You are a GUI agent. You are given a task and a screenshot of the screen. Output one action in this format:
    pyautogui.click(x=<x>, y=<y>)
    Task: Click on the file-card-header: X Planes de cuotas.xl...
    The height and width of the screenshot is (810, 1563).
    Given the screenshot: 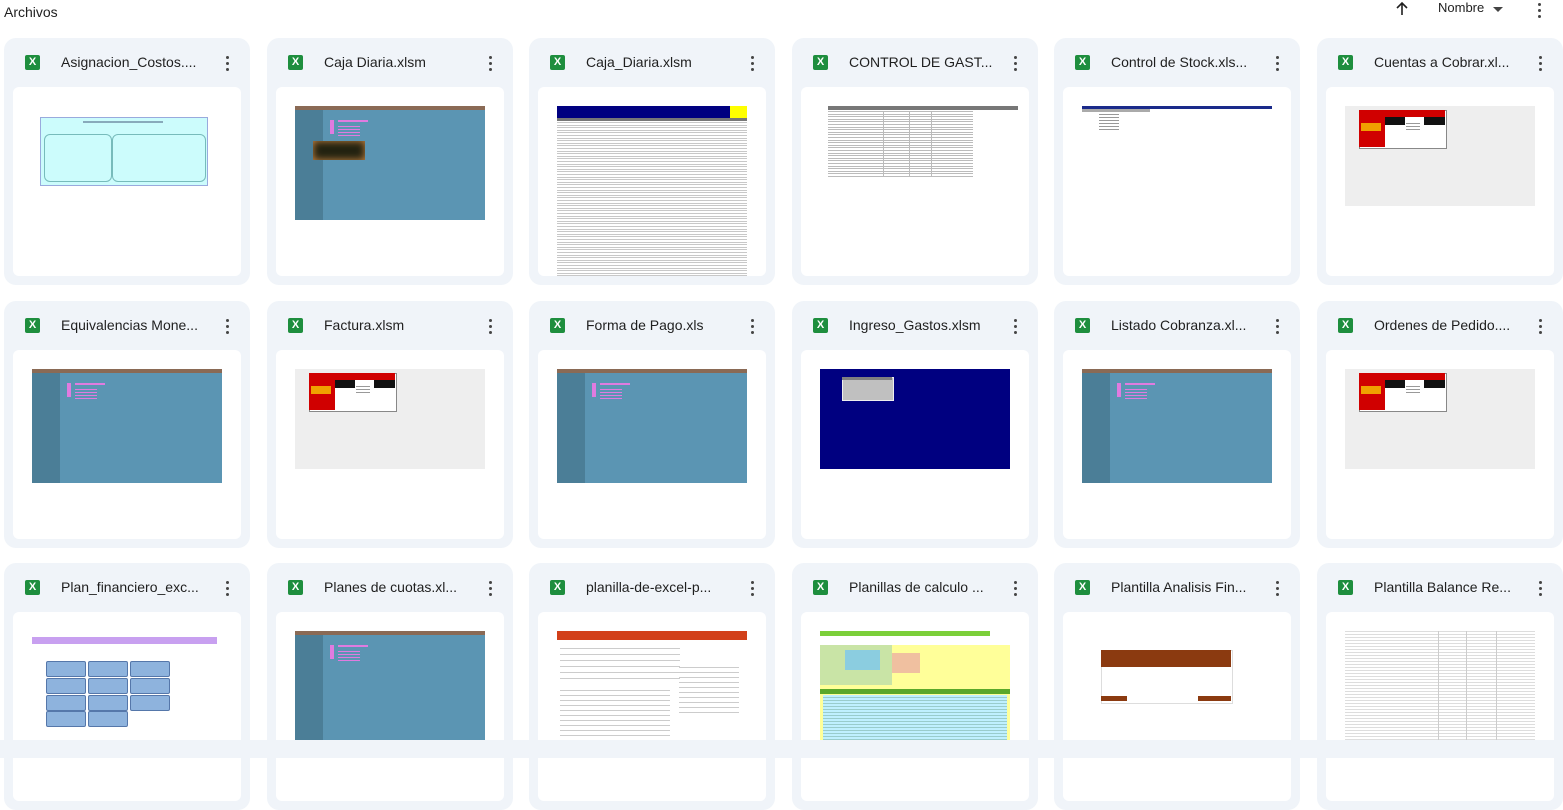 What is the action you would take?
    pyautogui.click(x=390, y=587)
    